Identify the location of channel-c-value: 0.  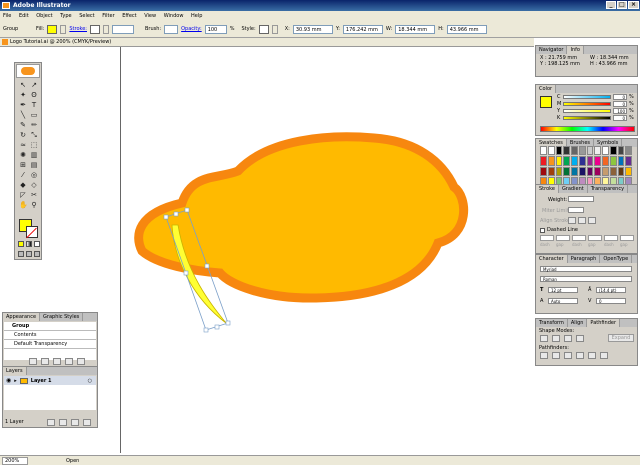
(620, 97).